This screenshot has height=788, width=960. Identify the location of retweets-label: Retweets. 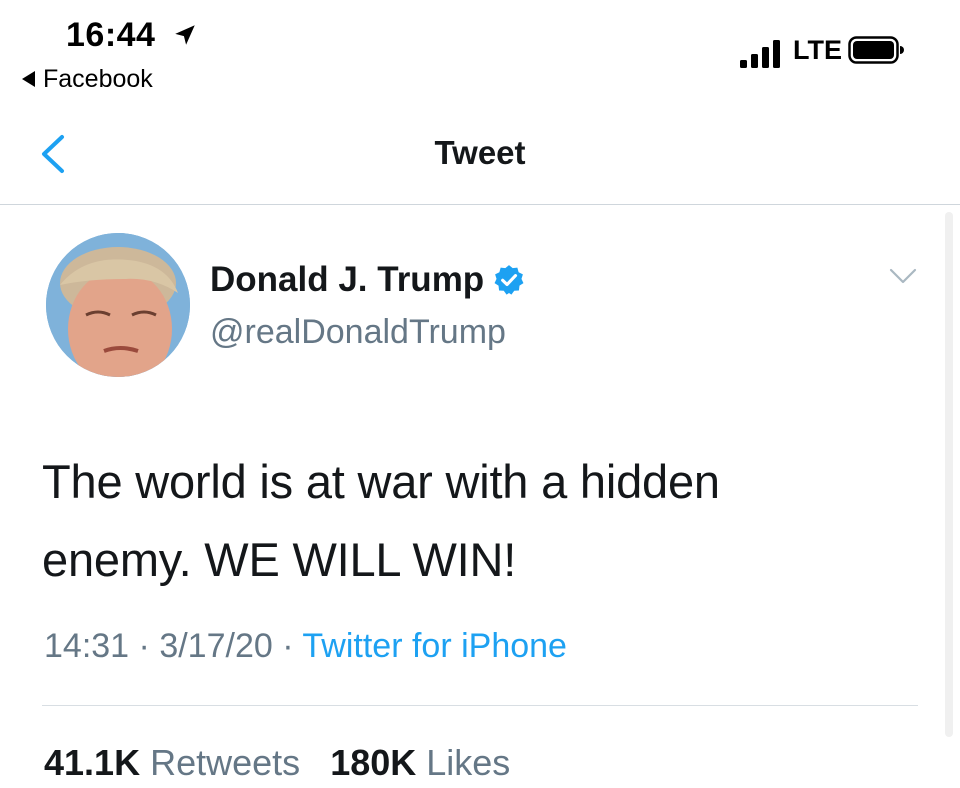
(225, 762).